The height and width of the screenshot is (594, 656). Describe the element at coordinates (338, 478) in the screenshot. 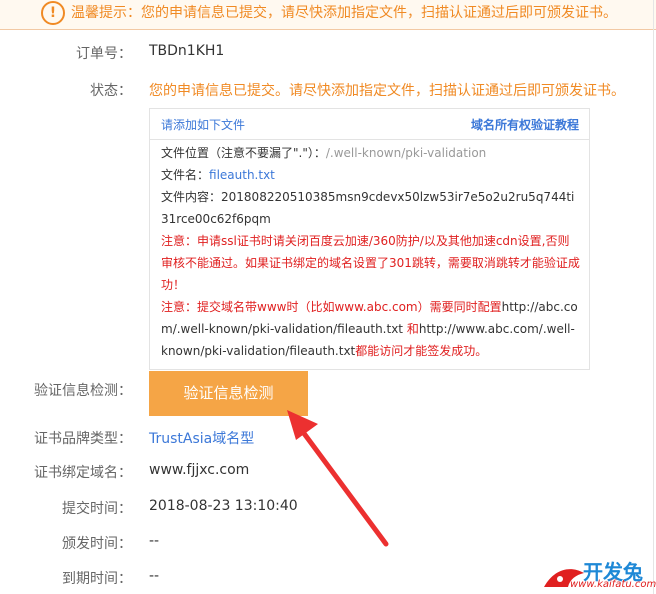

I see `annotation-arrow-icon` at that location.